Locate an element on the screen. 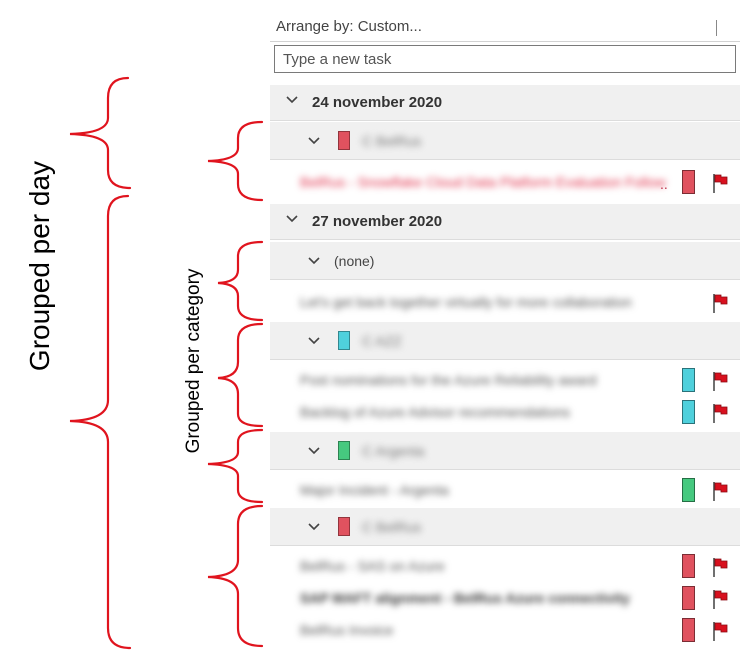 The width and height of the screenshot is (749, 652). grouped-per-category-label: Grouped per category is located at coordinates (193, 361).